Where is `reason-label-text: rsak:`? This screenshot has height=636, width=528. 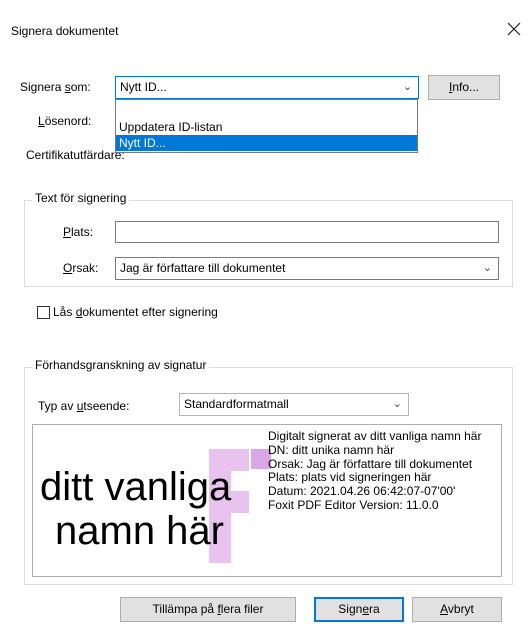 reason-label-text: rsak: is located at coordinates (85, 268).